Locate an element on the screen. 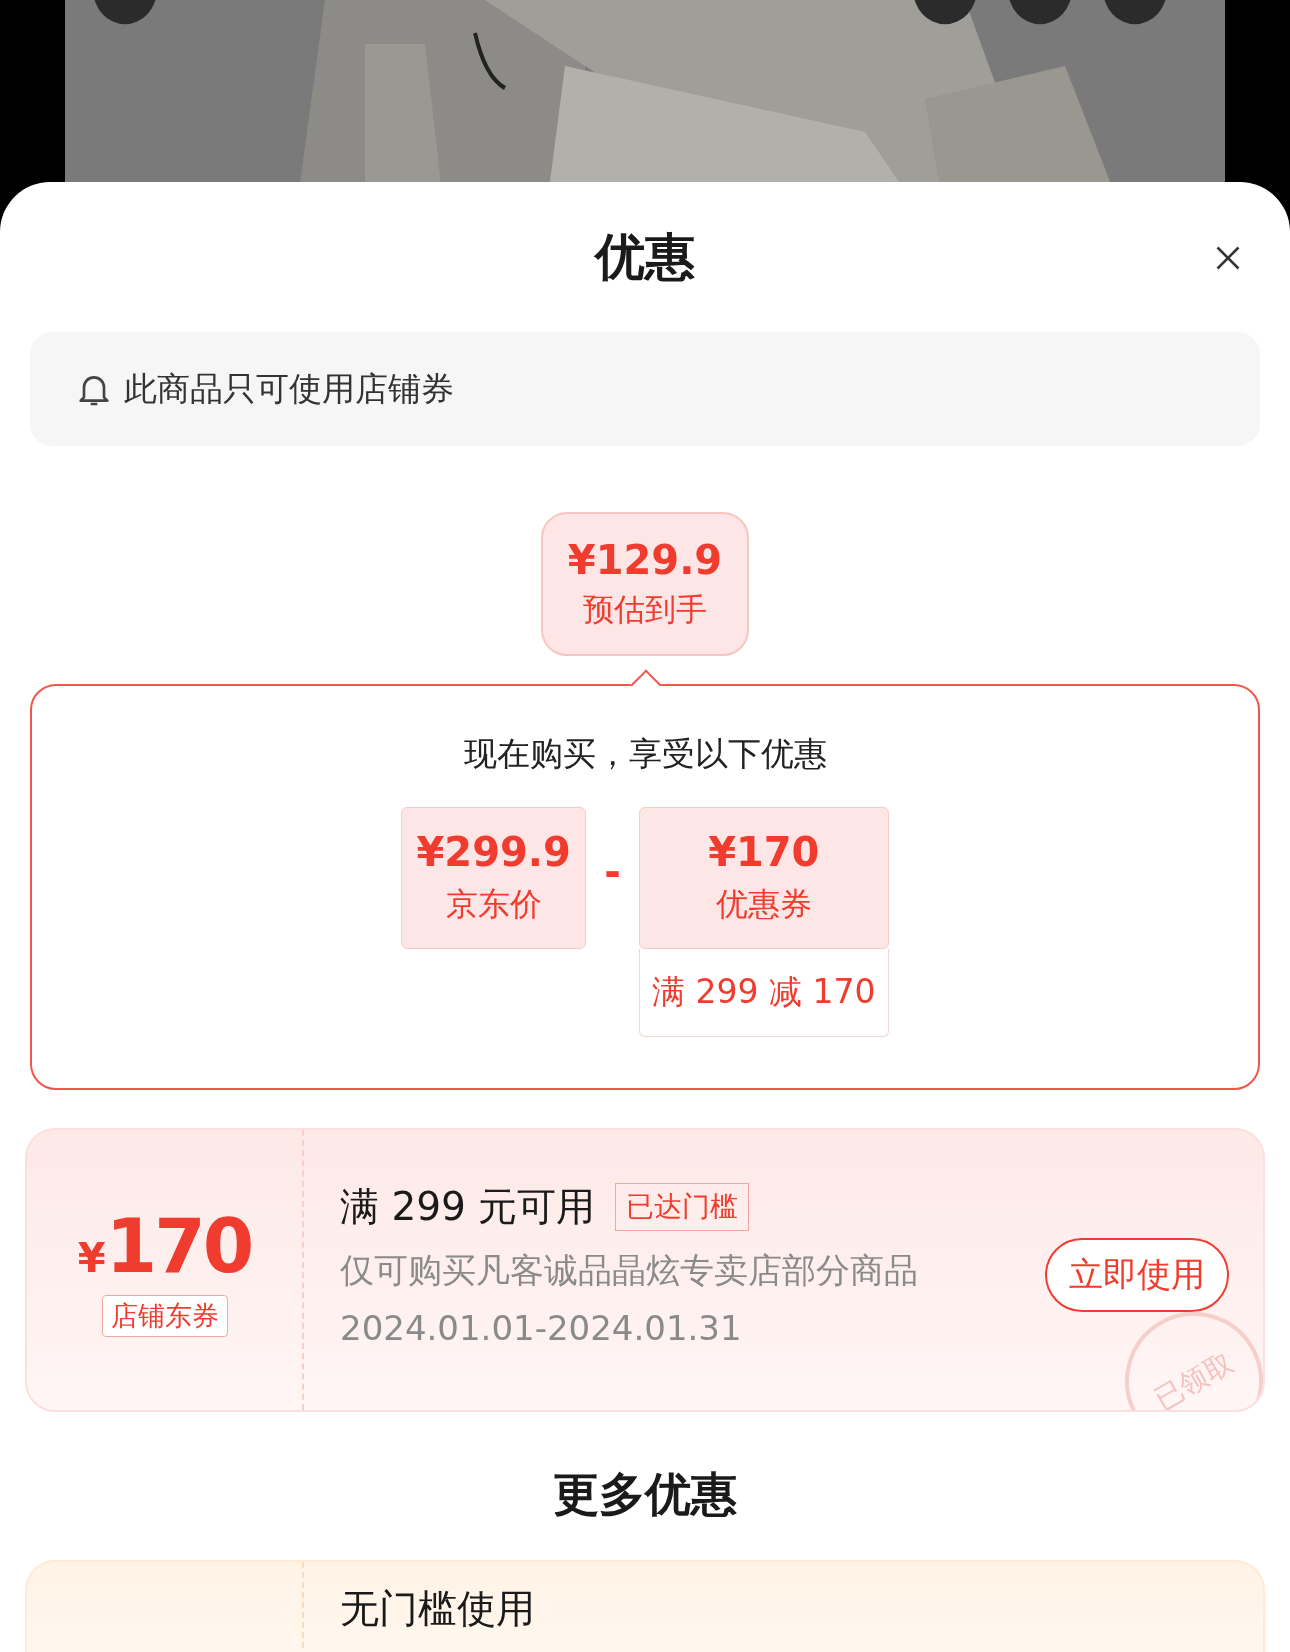 Image resolution: width=1290 pixels, height=1652 pixels. tile-price: ¥299.9 is located at coordinates (493, 852).